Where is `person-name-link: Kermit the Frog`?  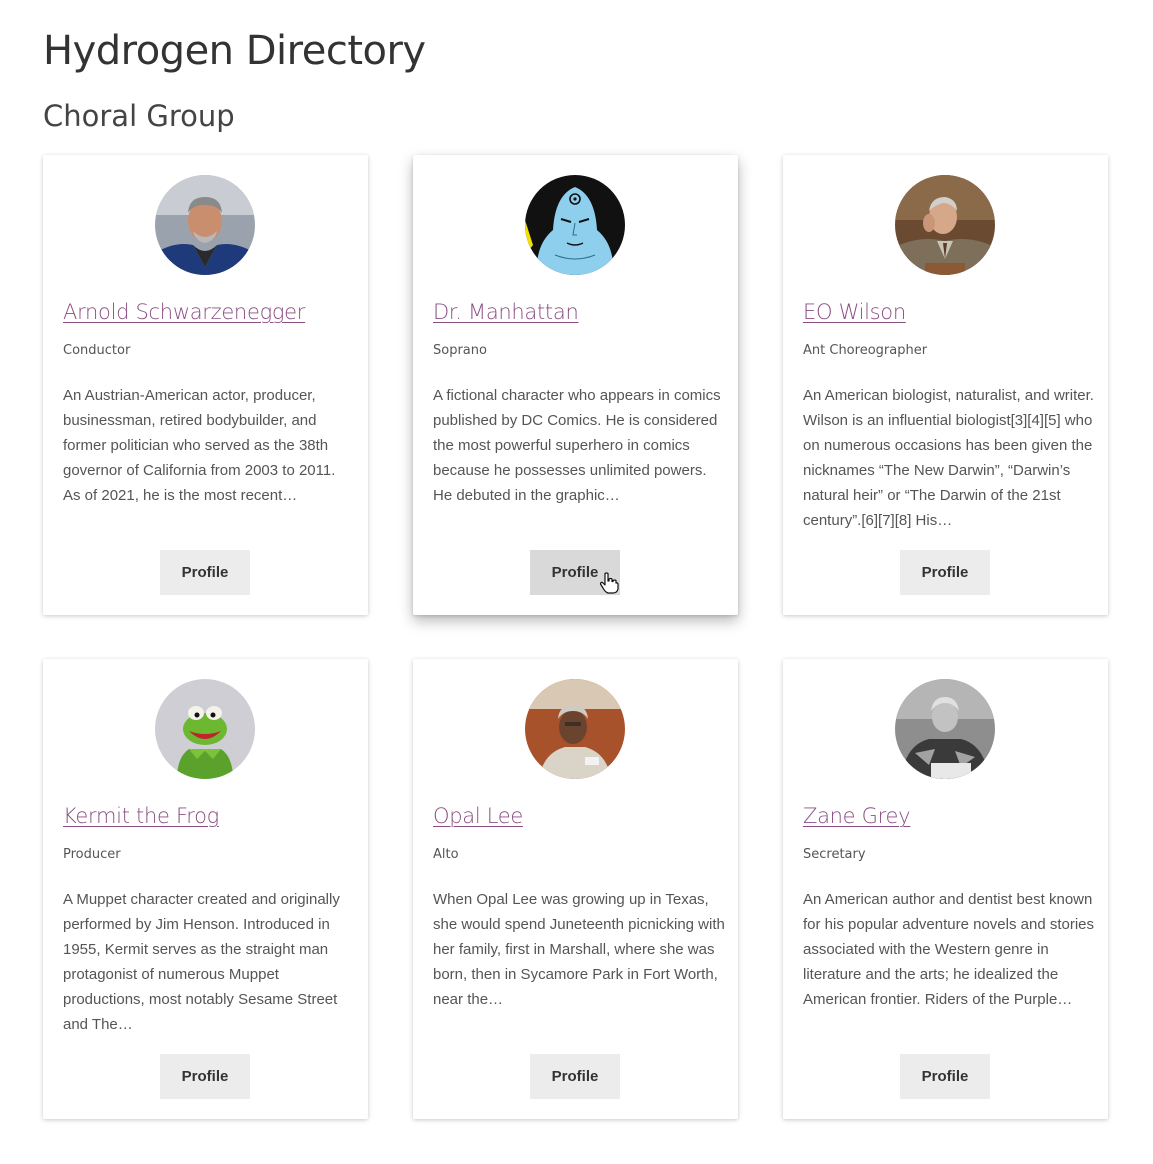 person-name-link: Kermit the Frog is located at coordinates (141, 816).